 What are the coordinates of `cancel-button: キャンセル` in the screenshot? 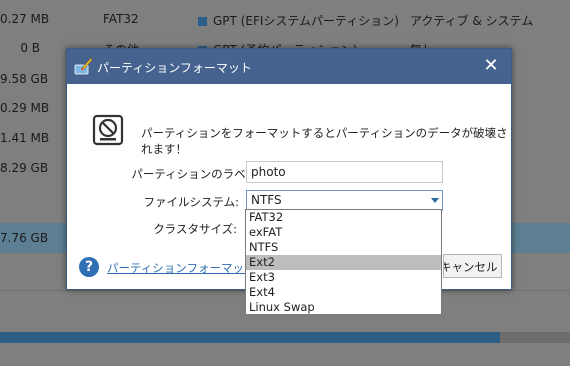 It's located at (472, 266).